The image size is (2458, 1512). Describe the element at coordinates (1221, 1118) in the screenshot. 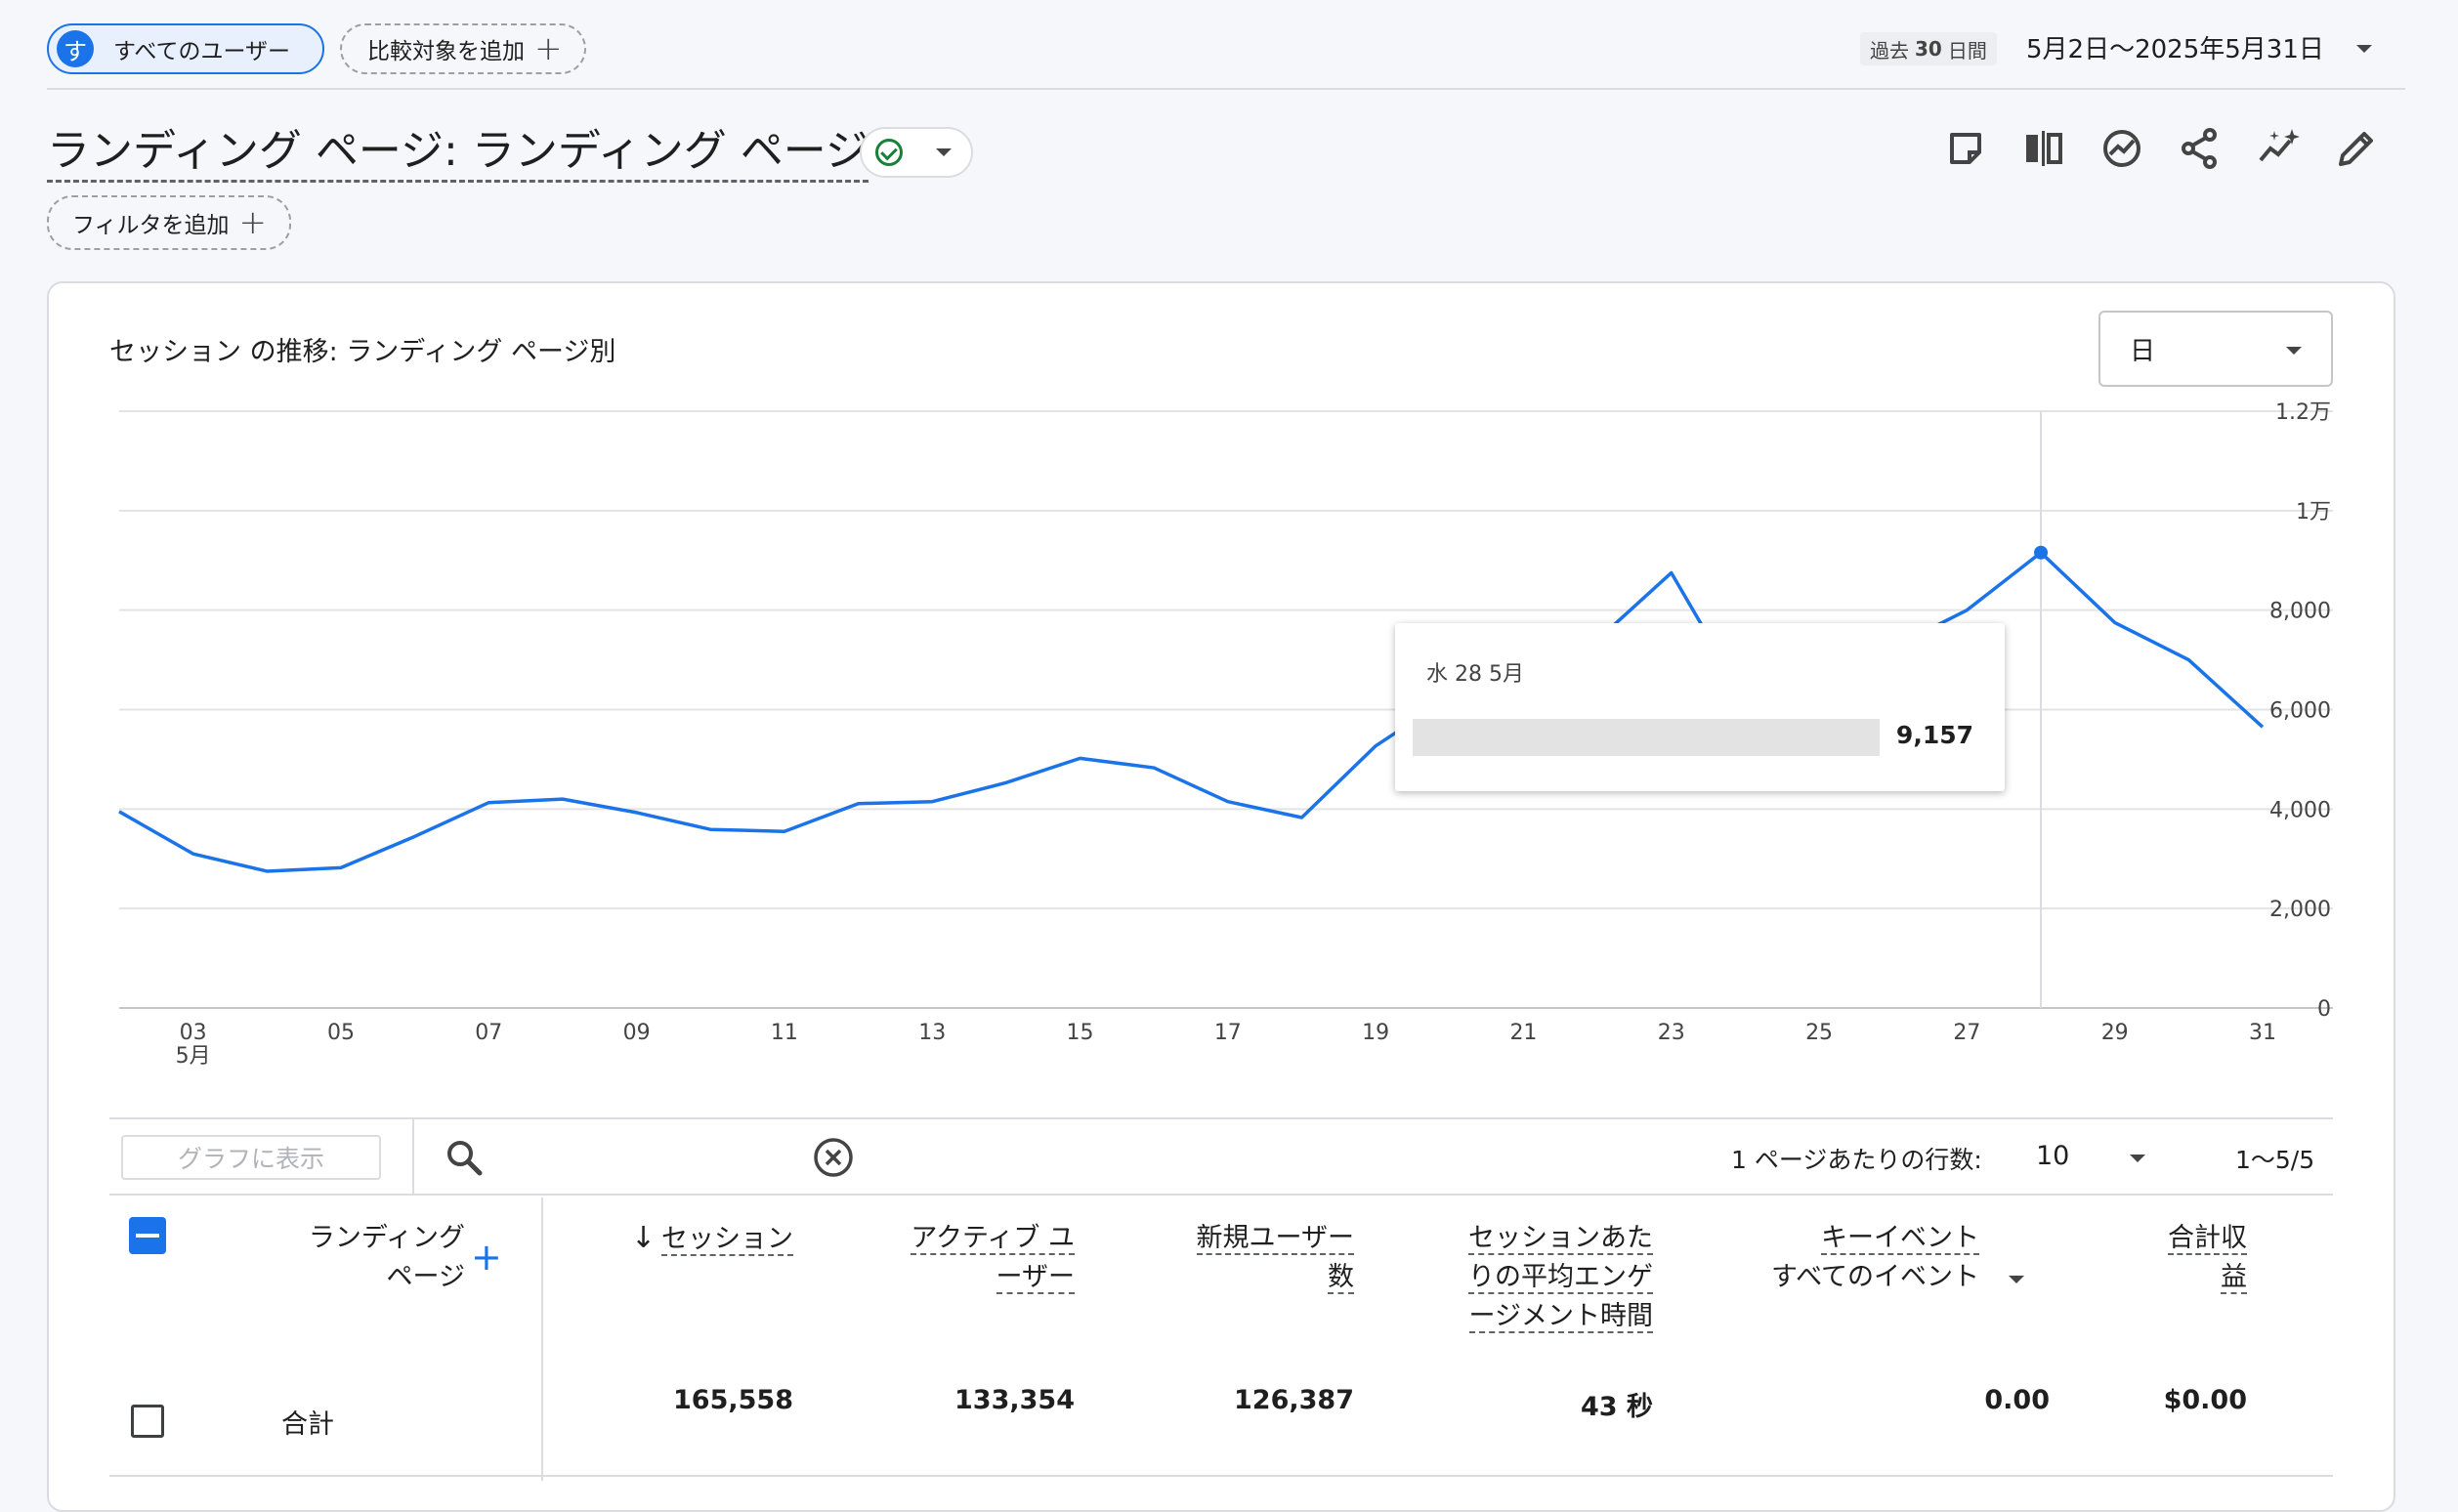

I see `table-divider-top` at that location.